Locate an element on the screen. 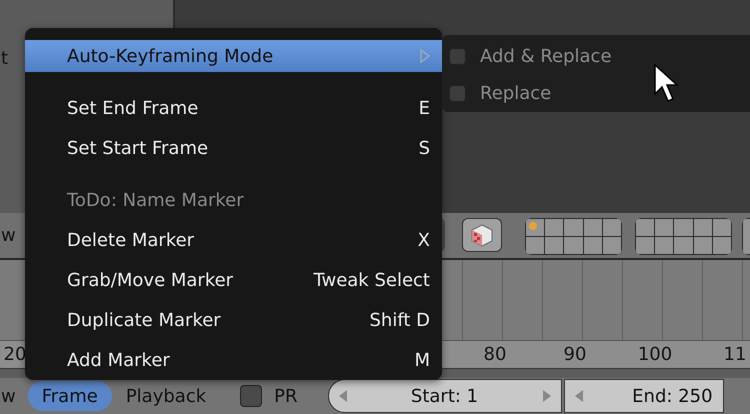 The height and width of the screenshot is (414, 750). object-dot-icon is located at coordinates (533, 226).